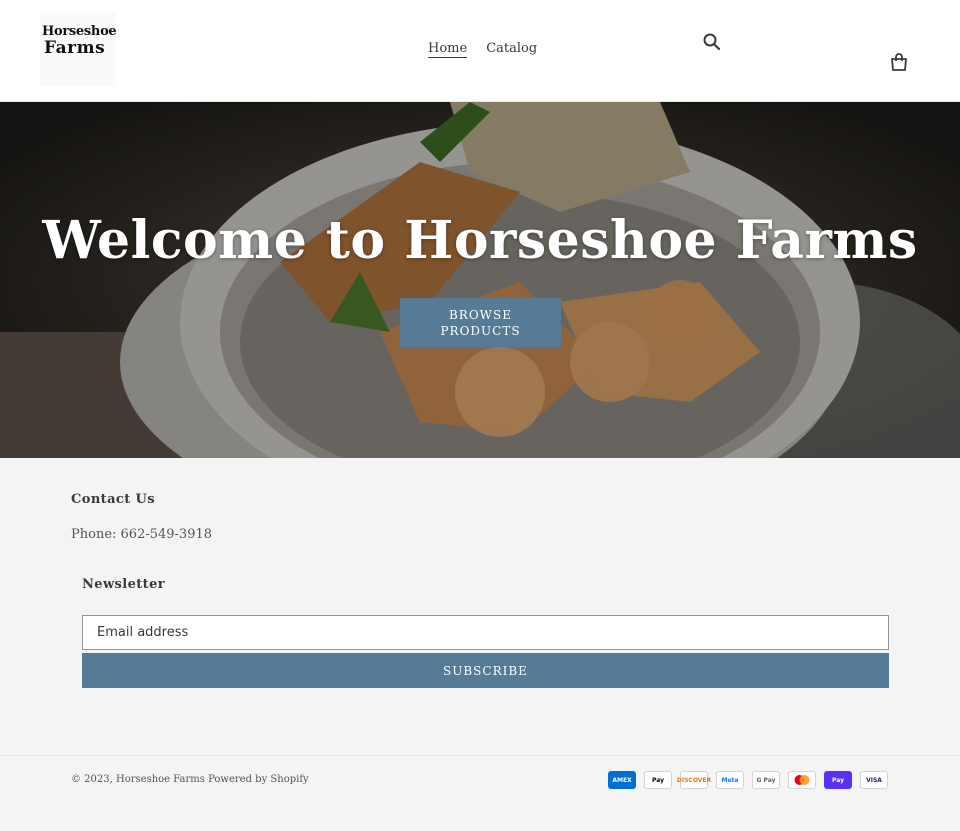 The height and width of the screenshot is (831, 960). I want to click on store-link: Horseshoe Farms, so click(160, 779).